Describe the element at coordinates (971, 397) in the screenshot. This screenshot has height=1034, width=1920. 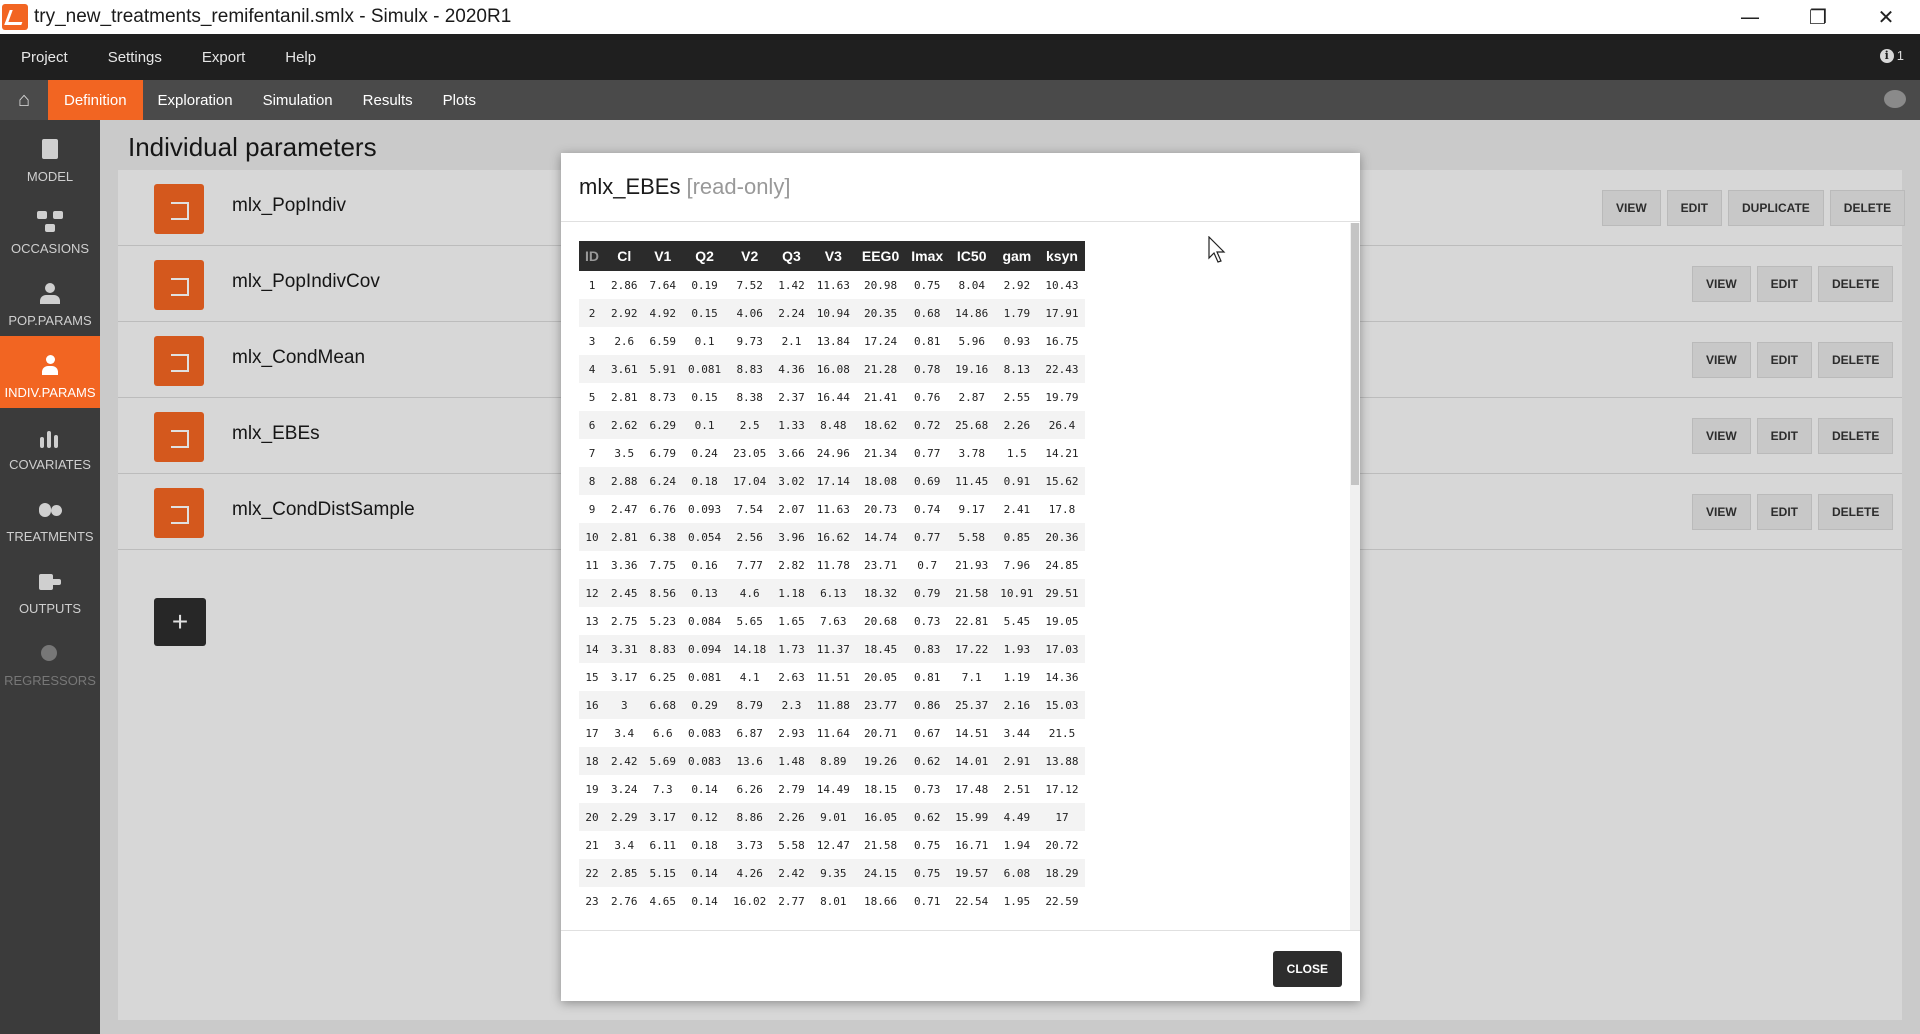
I see `table-cell: 2.87` at that location.